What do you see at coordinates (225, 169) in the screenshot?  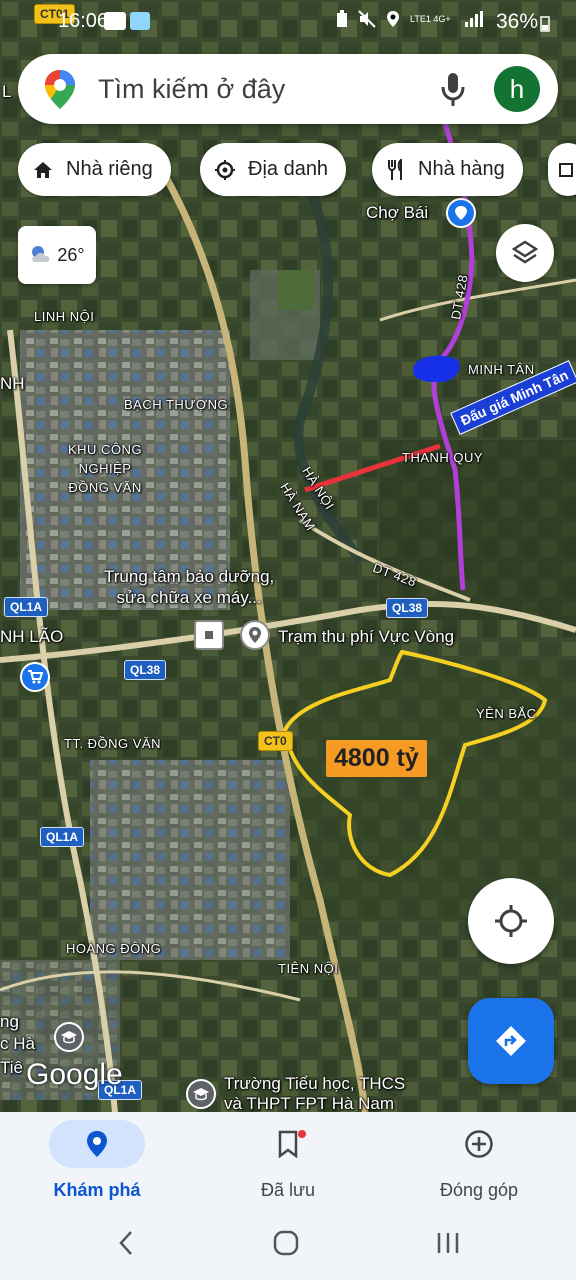 I see `landmark-icon` at bounding box center [225, 169].